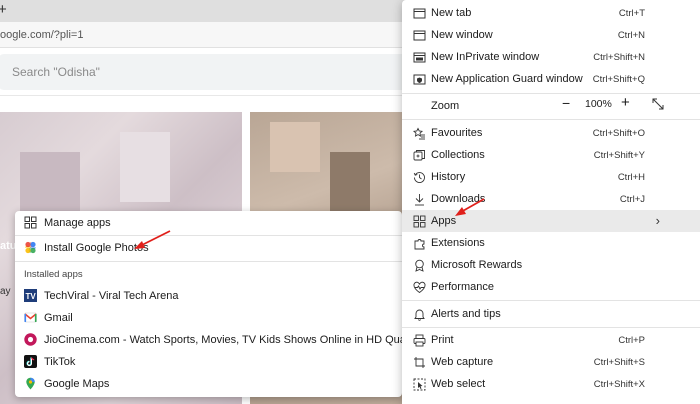 This screenshot has height=404, width=700. I want to click on menu-item-favourites: Favourites Ctrl+Shift+O, so click(551, 133).